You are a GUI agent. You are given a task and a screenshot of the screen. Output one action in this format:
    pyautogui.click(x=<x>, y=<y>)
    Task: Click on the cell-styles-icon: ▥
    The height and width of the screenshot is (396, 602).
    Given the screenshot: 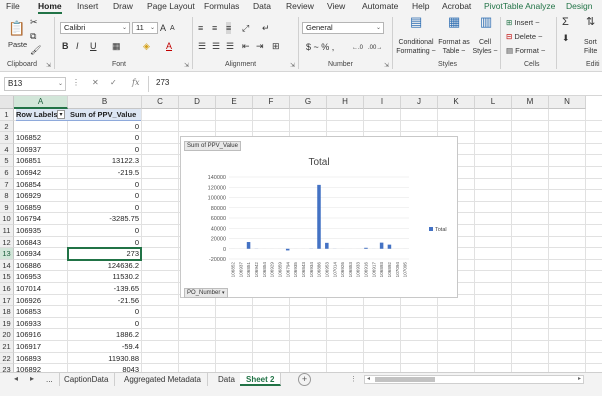 What is the action you would take?
    pyautogui.click(x=486, y=21)
    